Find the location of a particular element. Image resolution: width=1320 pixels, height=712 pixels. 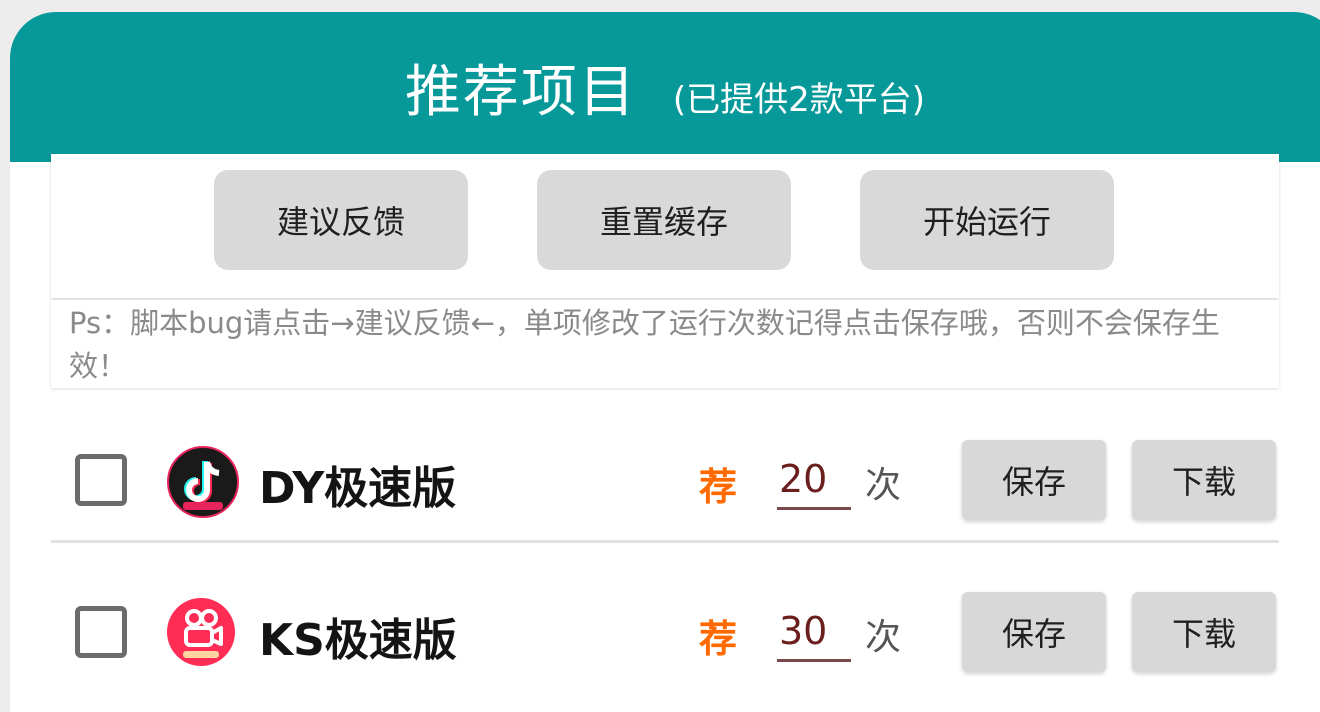

app-name-dy: DY极速版 is located at coordinates (358, 488).